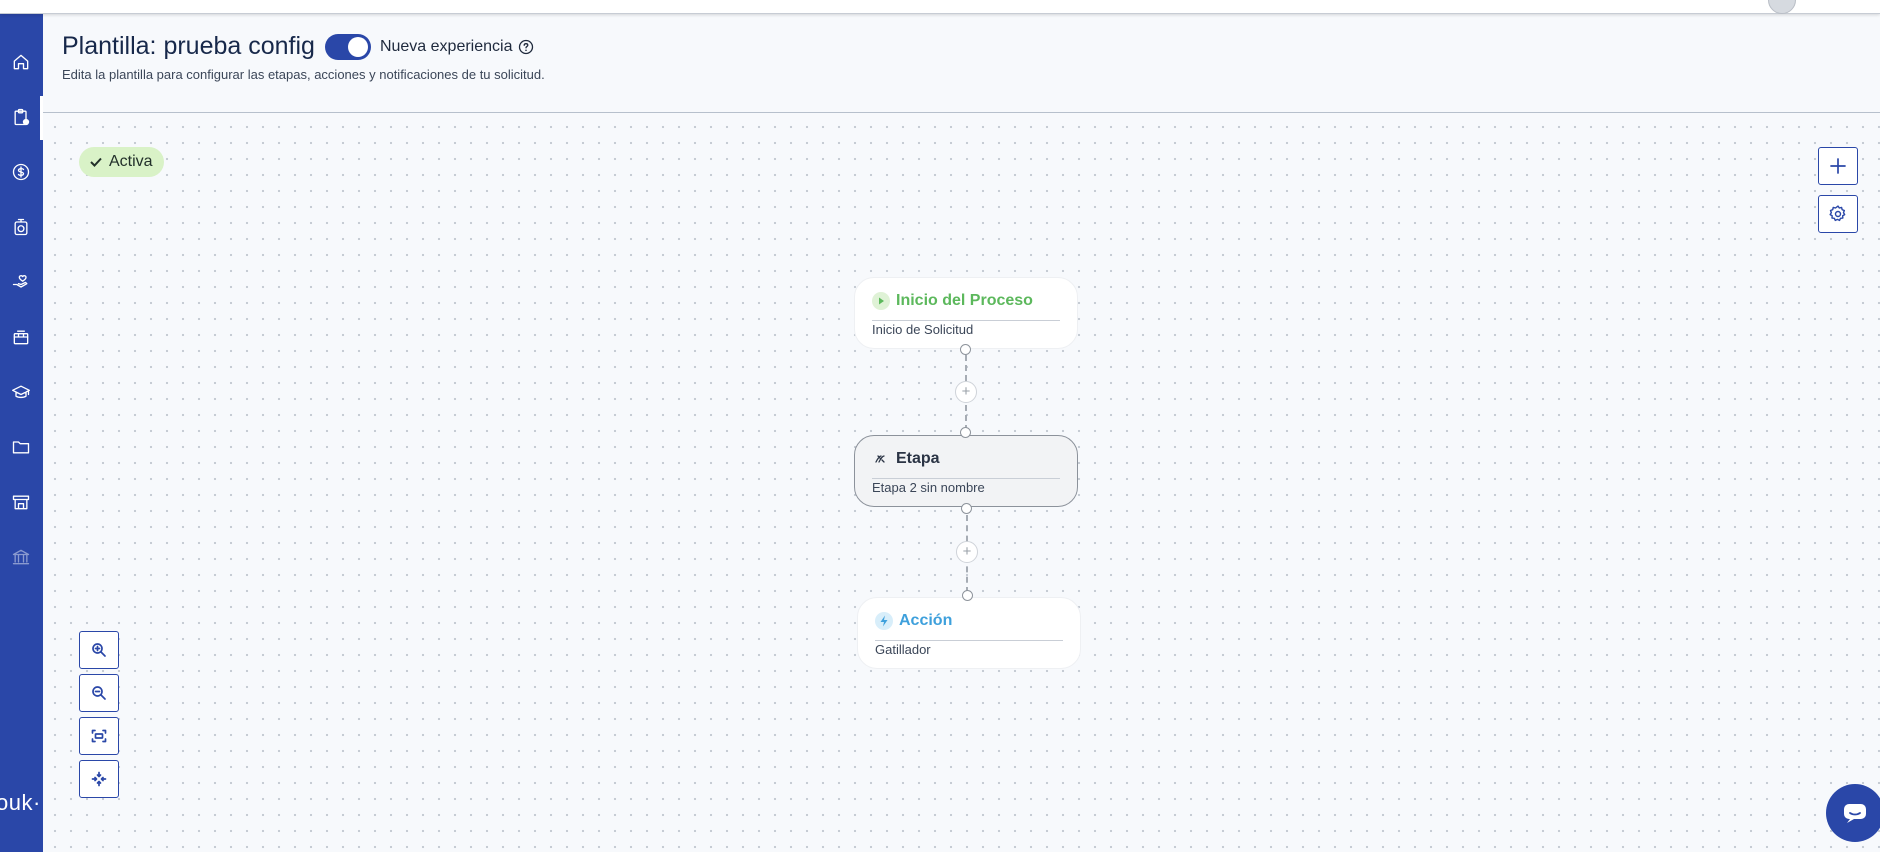 This screenshot has height=852, width=1880. I want to click on help-icon, so click(526, 47).